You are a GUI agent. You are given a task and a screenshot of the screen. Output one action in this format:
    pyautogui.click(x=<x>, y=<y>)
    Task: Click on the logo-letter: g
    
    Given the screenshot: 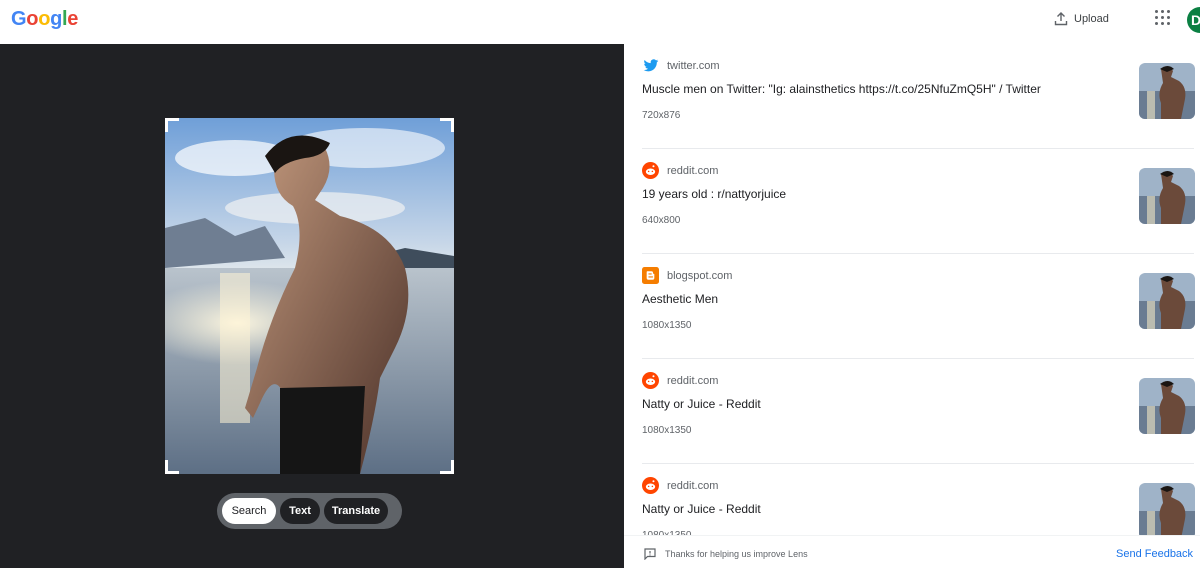 What is the action you would take?
    pyautogui.click(x=56, y=19)
    